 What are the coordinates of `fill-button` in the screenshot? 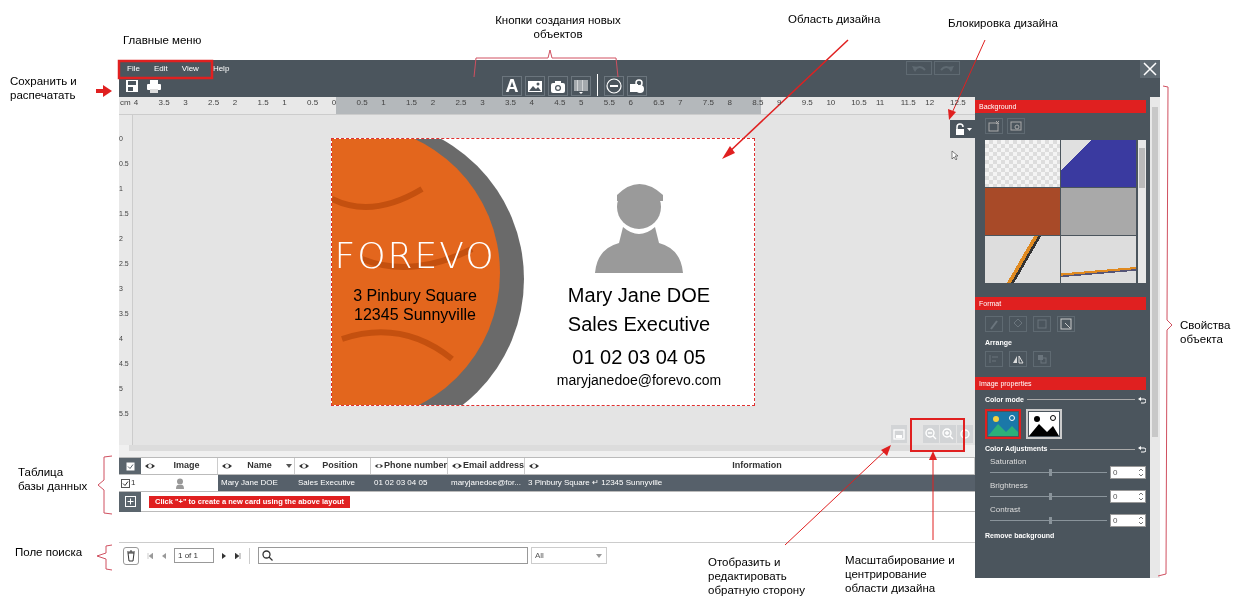 It's located at (1018, 324).